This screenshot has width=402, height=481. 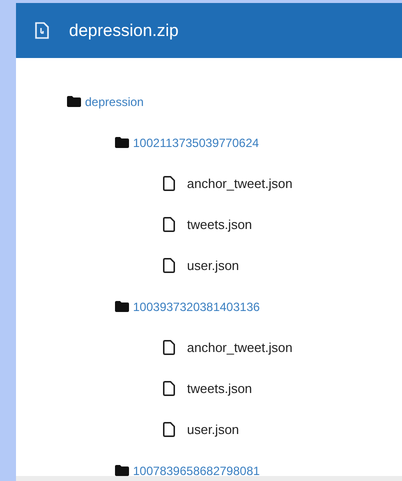 I want to click on folder-link: depression, so click(x=114, y=101).